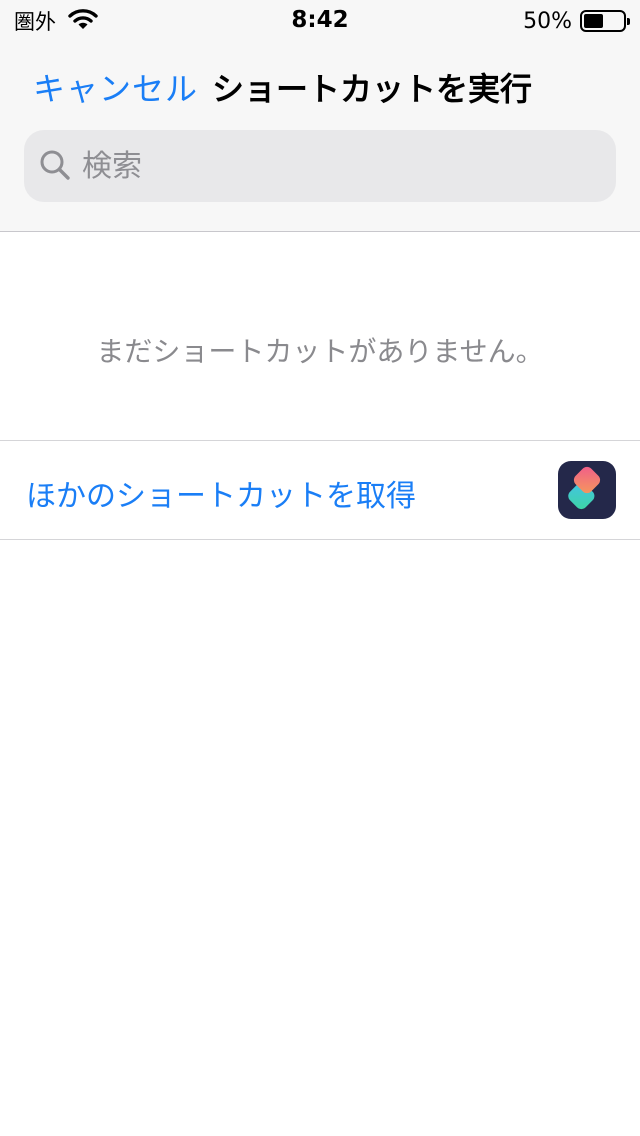 Image resolution: width=640 pixels, height=1136 pixels. I want to click on status-right: 50%, so click(576, 21).